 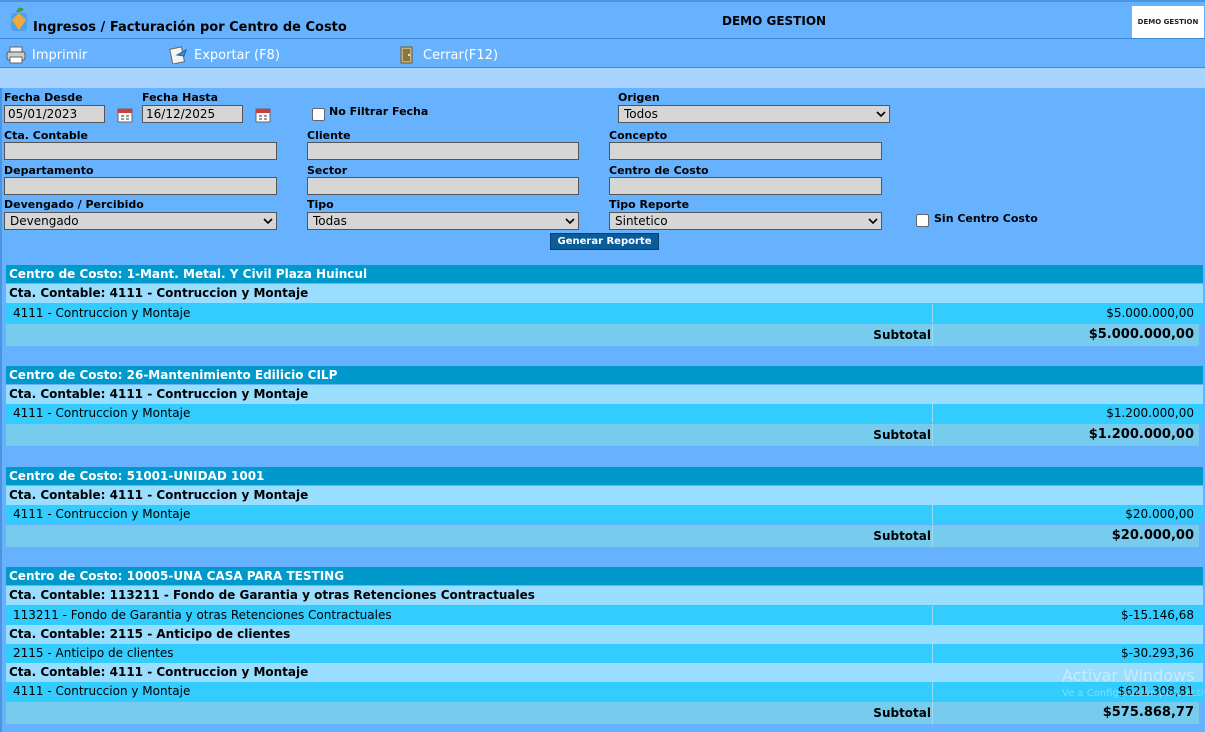 I want to click on sector-label: Sector, so click(x=327, y=170).